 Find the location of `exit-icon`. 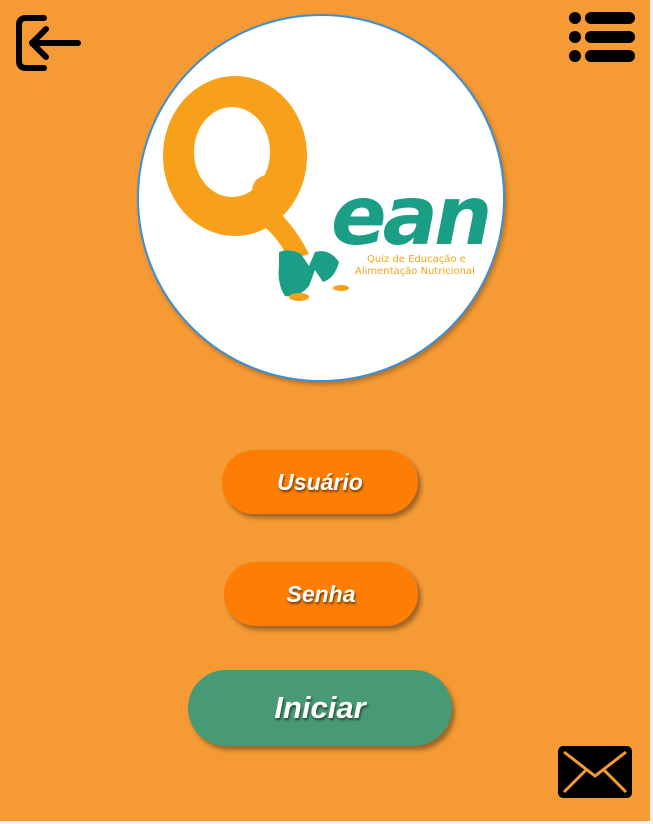

exit-icon is located at coordinates (48, 43).